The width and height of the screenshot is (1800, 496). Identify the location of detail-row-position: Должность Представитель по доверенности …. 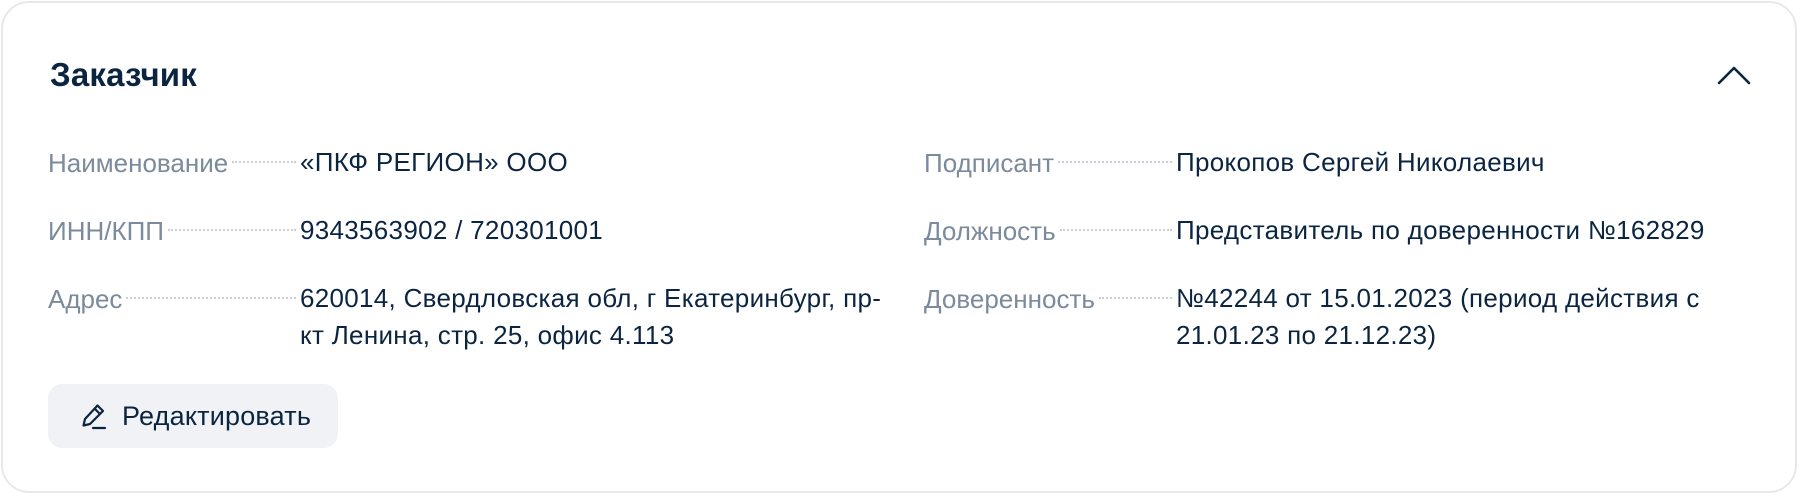
(1356, 231).